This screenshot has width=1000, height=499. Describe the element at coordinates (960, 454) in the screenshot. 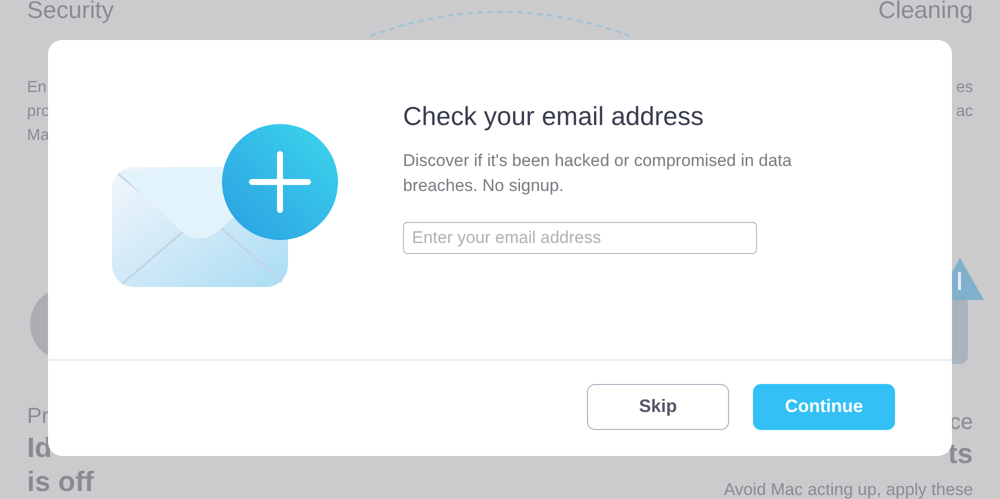

I see `card-status: ts` at that location.